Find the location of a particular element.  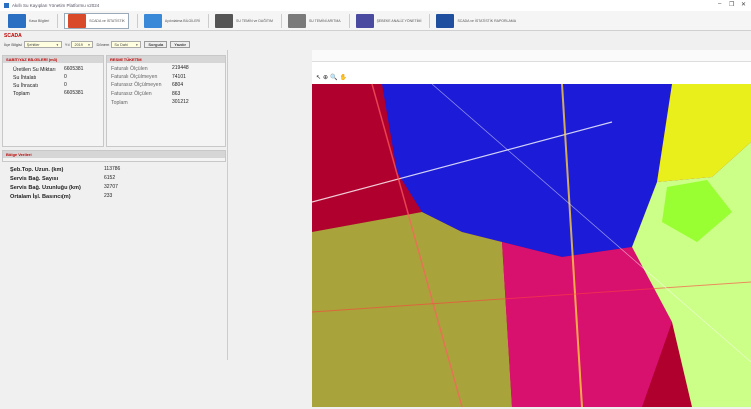

su-row-label: Toplam is located at coordinates (21, 94).